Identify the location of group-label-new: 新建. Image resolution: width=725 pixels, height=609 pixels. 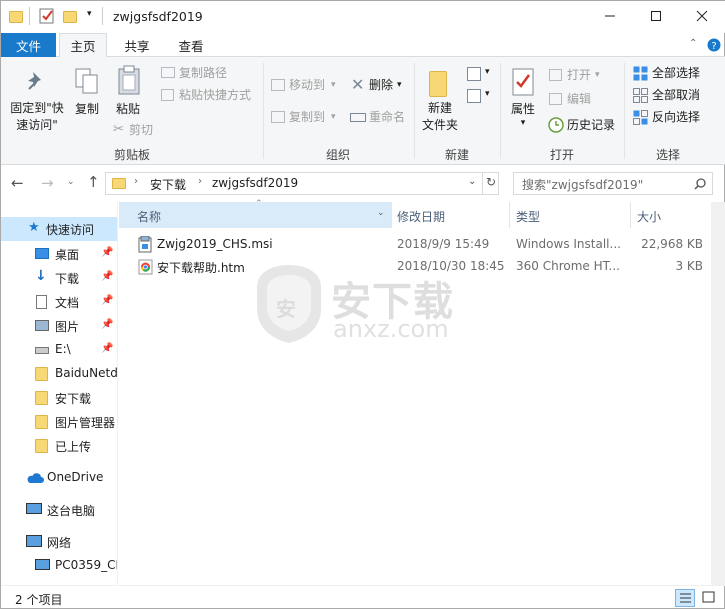
(456, 155).